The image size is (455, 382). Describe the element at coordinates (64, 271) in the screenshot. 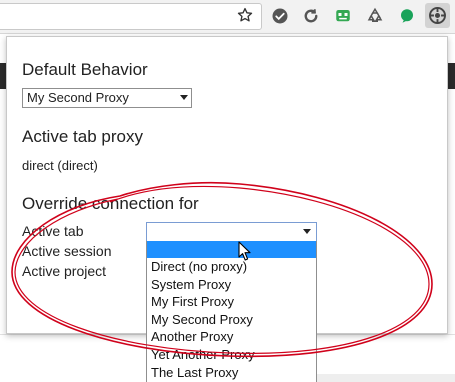

I see `active-project-label: Active project` at that location.